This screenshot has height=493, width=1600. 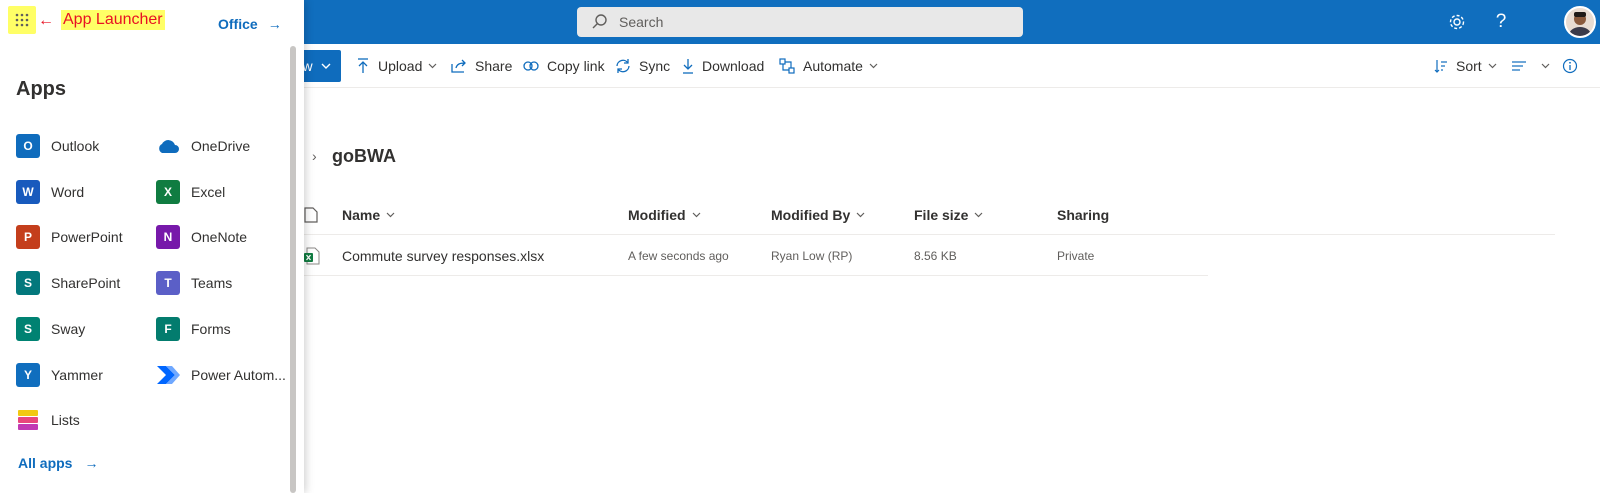 I want to click on powerpoint-icon: P, so click(x=28, y=237).